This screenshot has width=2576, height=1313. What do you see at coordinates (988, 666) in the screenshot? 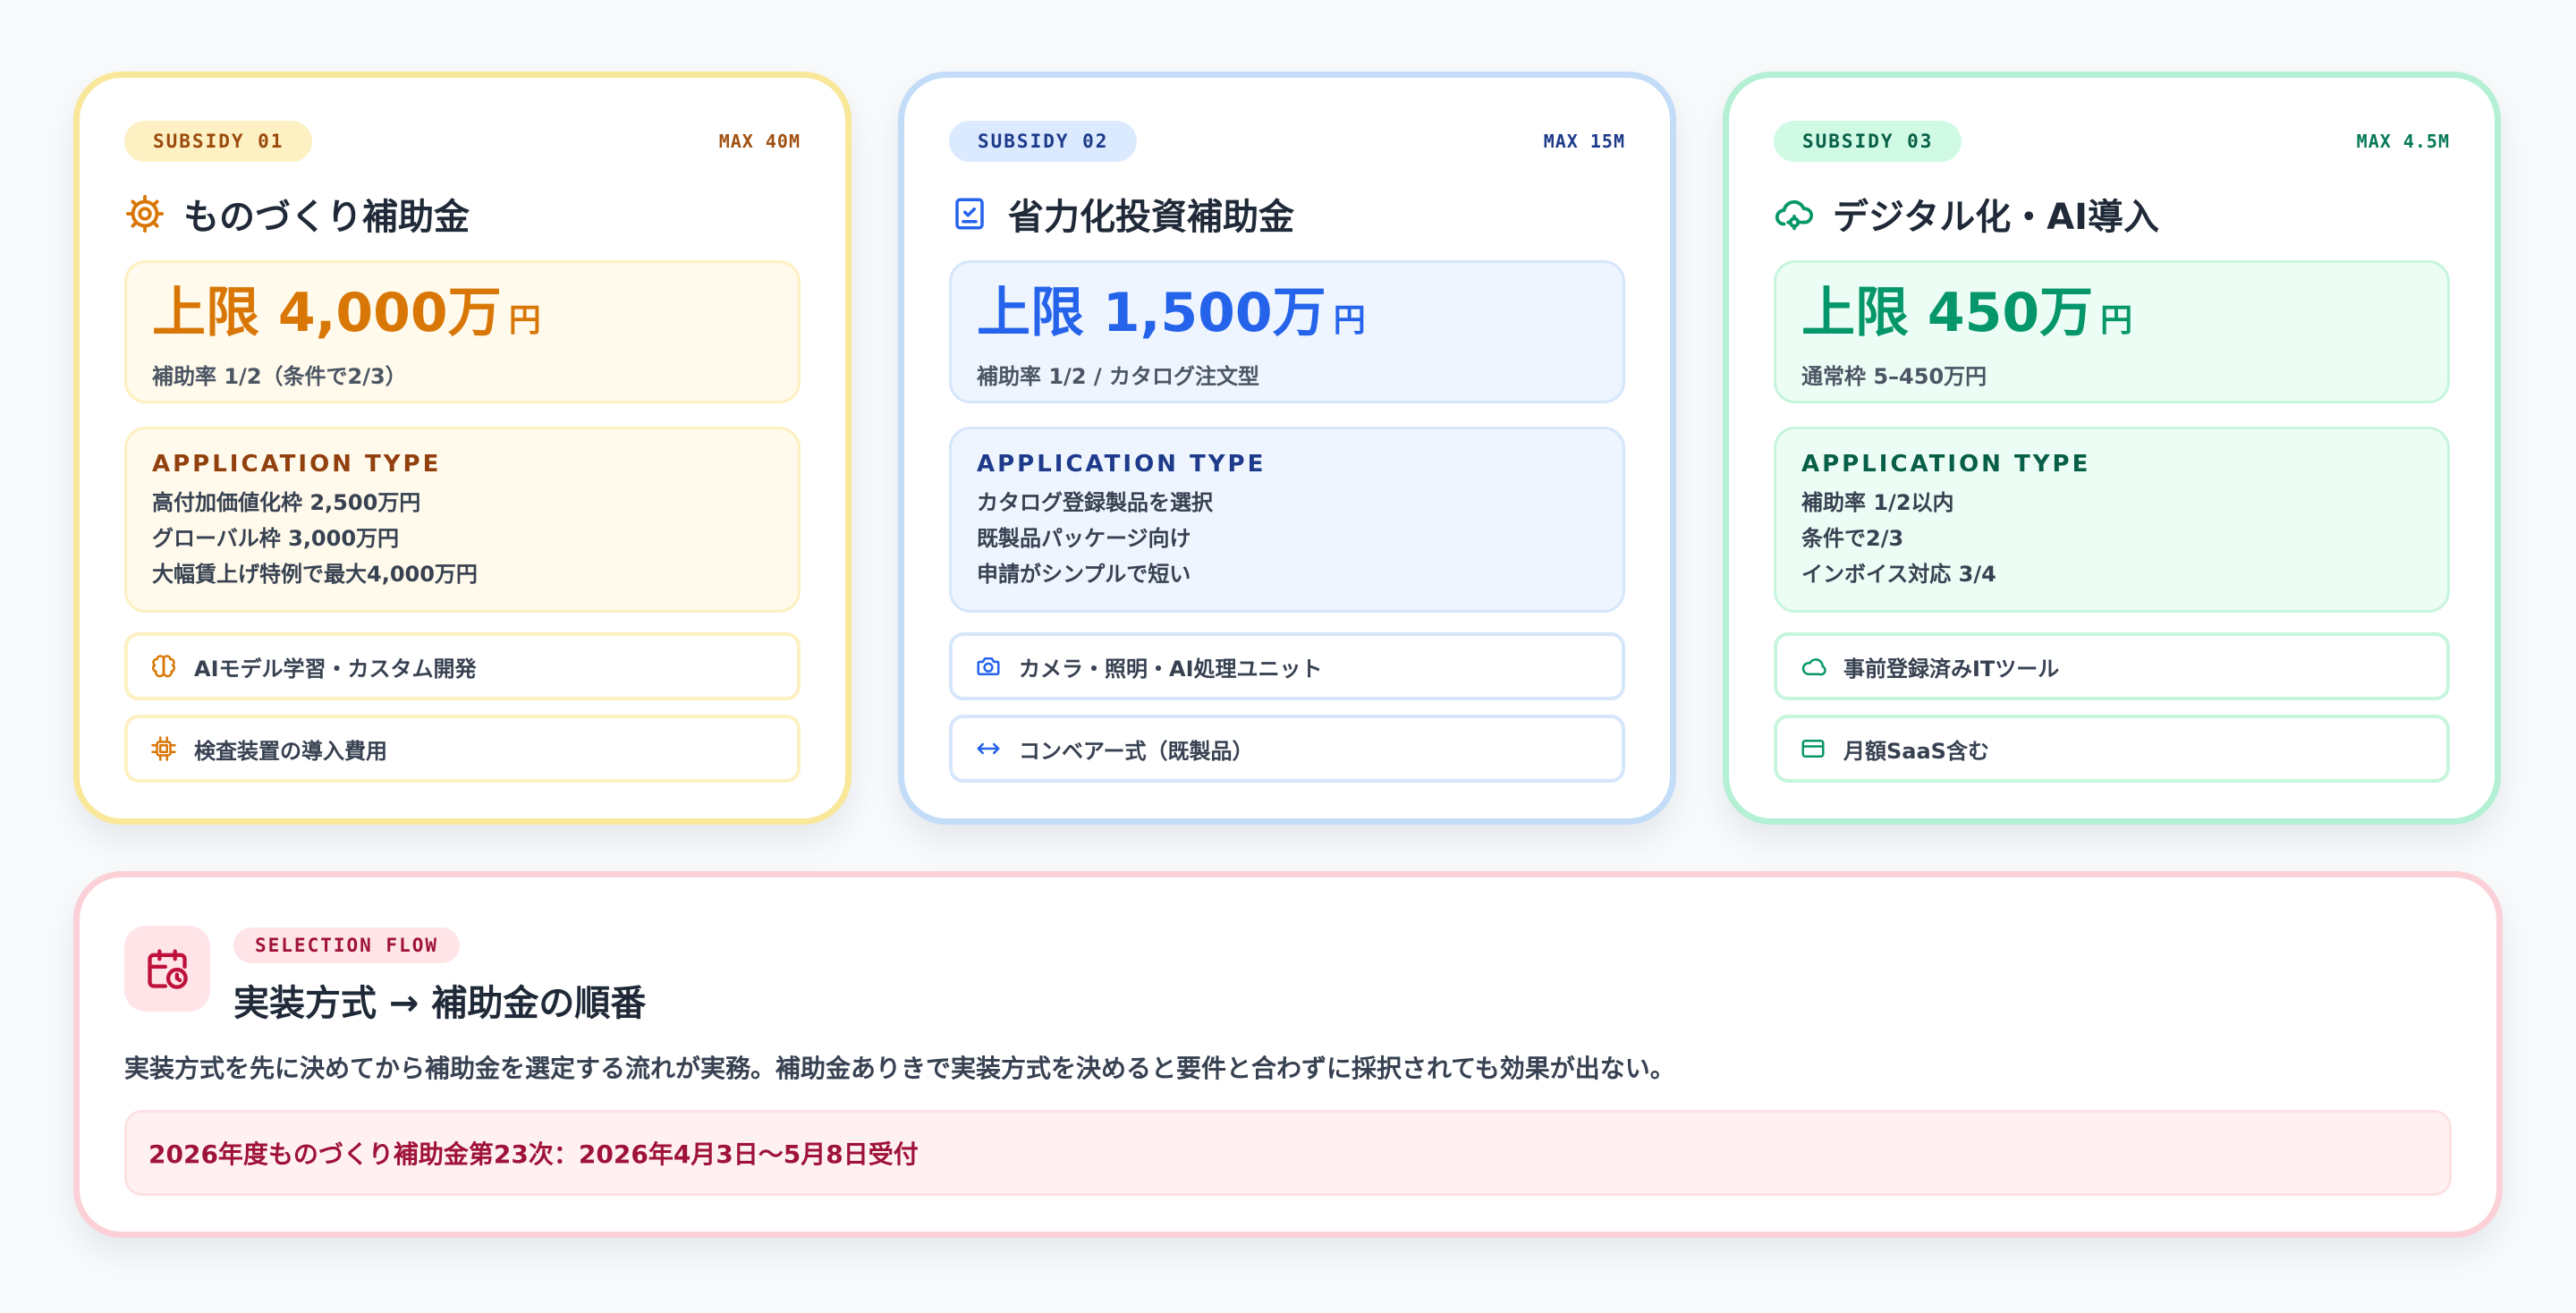
I see `camera-icon` at bounding box center [988, 666].